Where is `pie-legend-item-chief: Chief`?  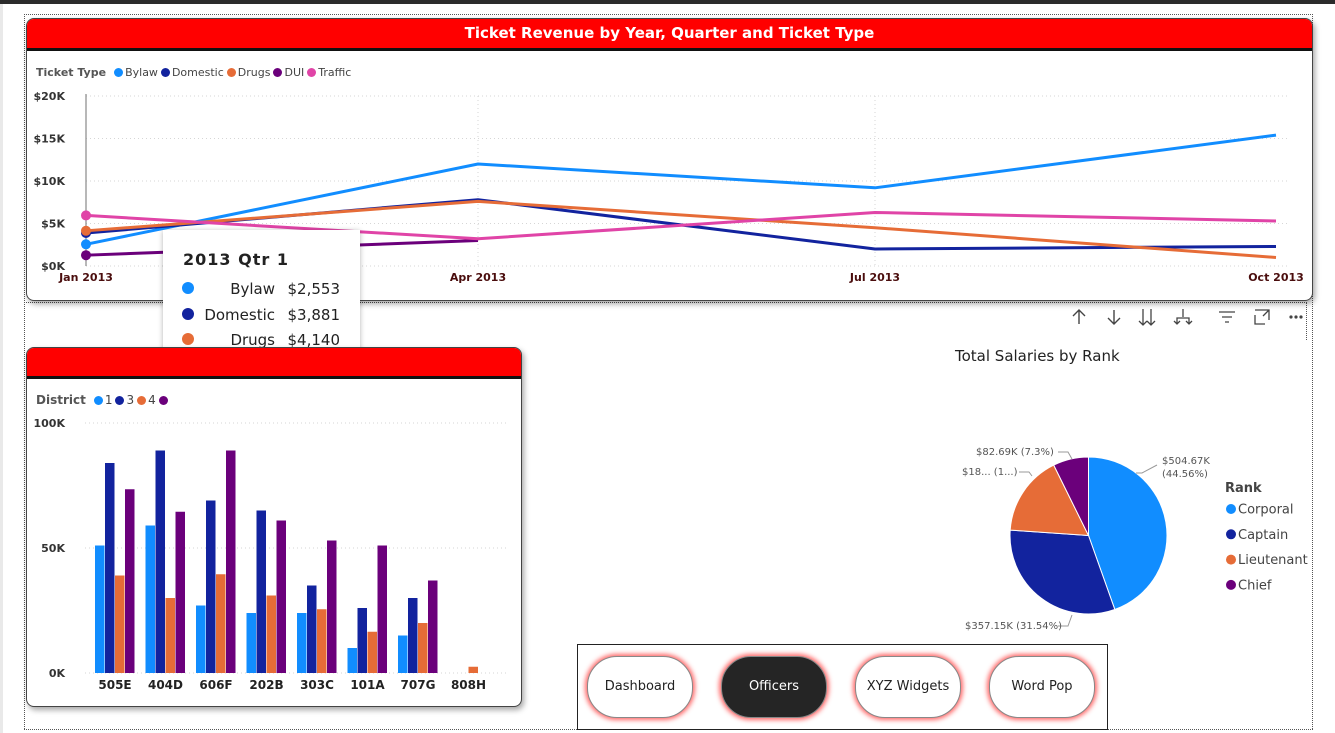
pie-legend-item-chief: Chief is located at coordinates (1255, 585).